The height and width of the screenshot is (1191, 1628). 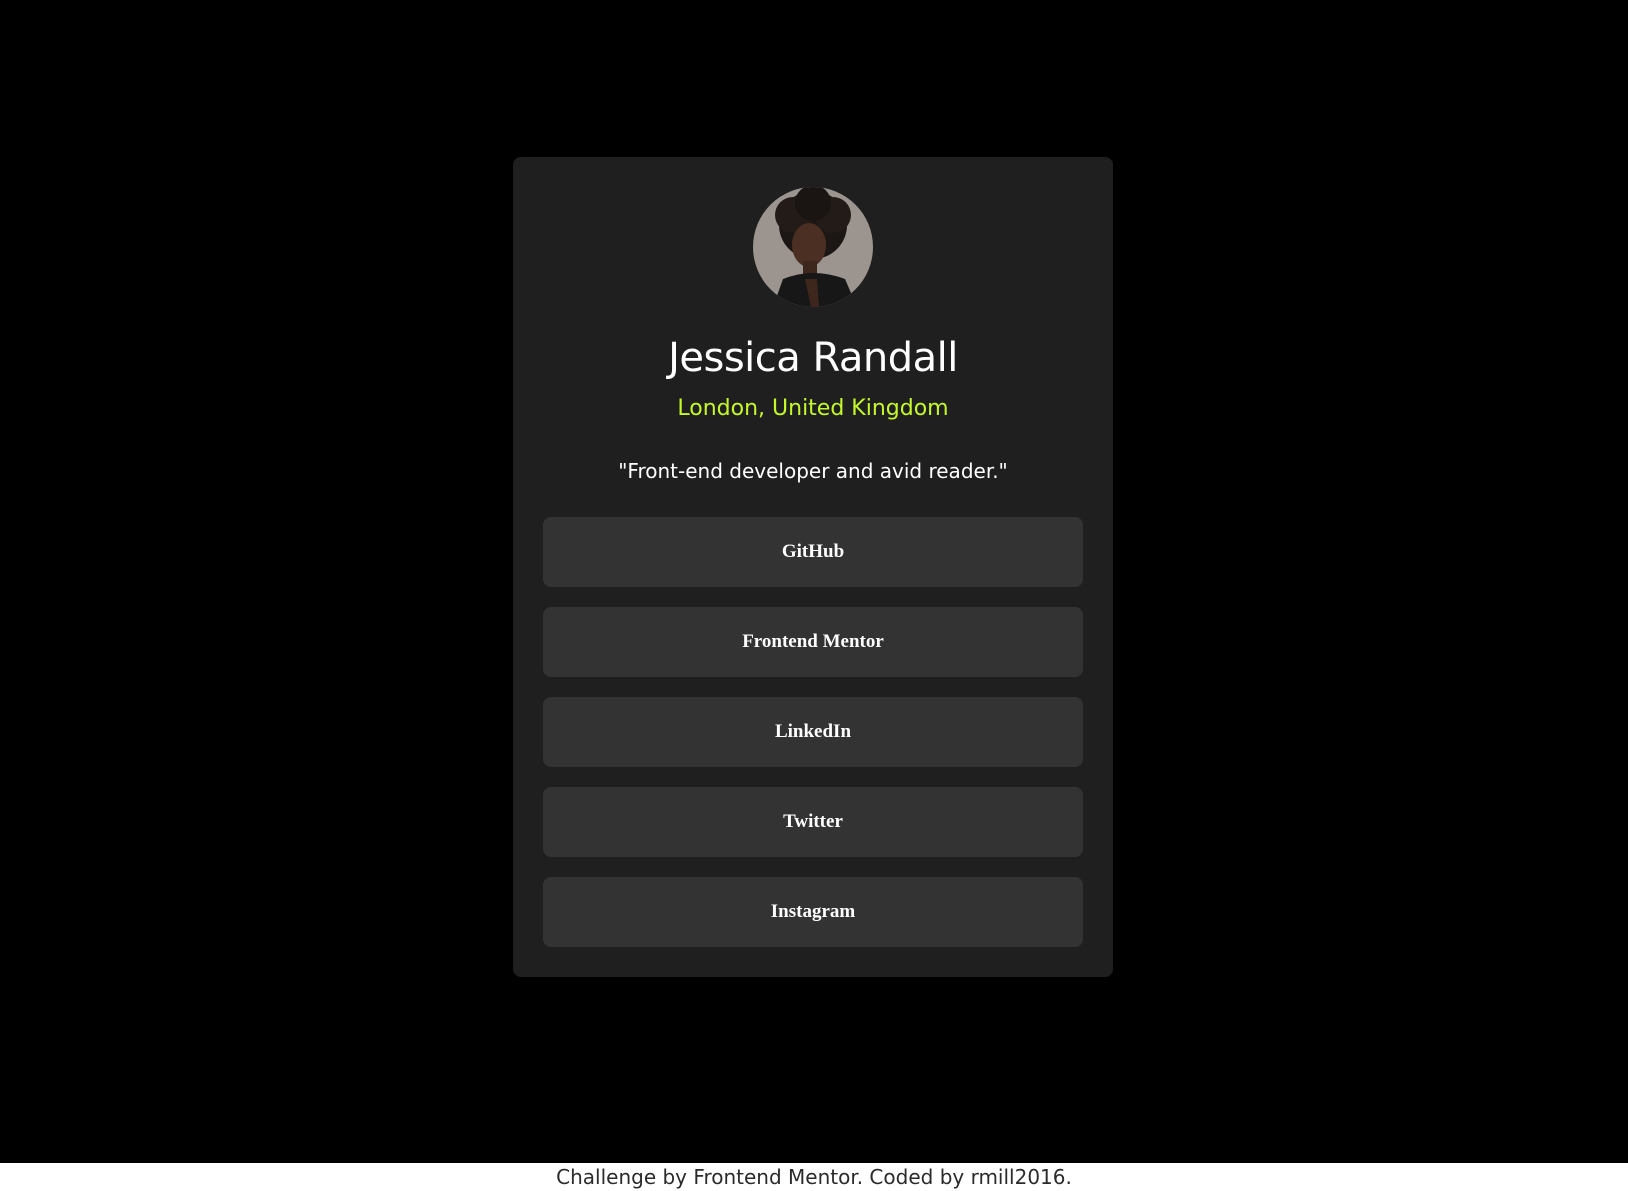 I want to click on profile-name: Jessica Randall, so click(x=813, y=358).